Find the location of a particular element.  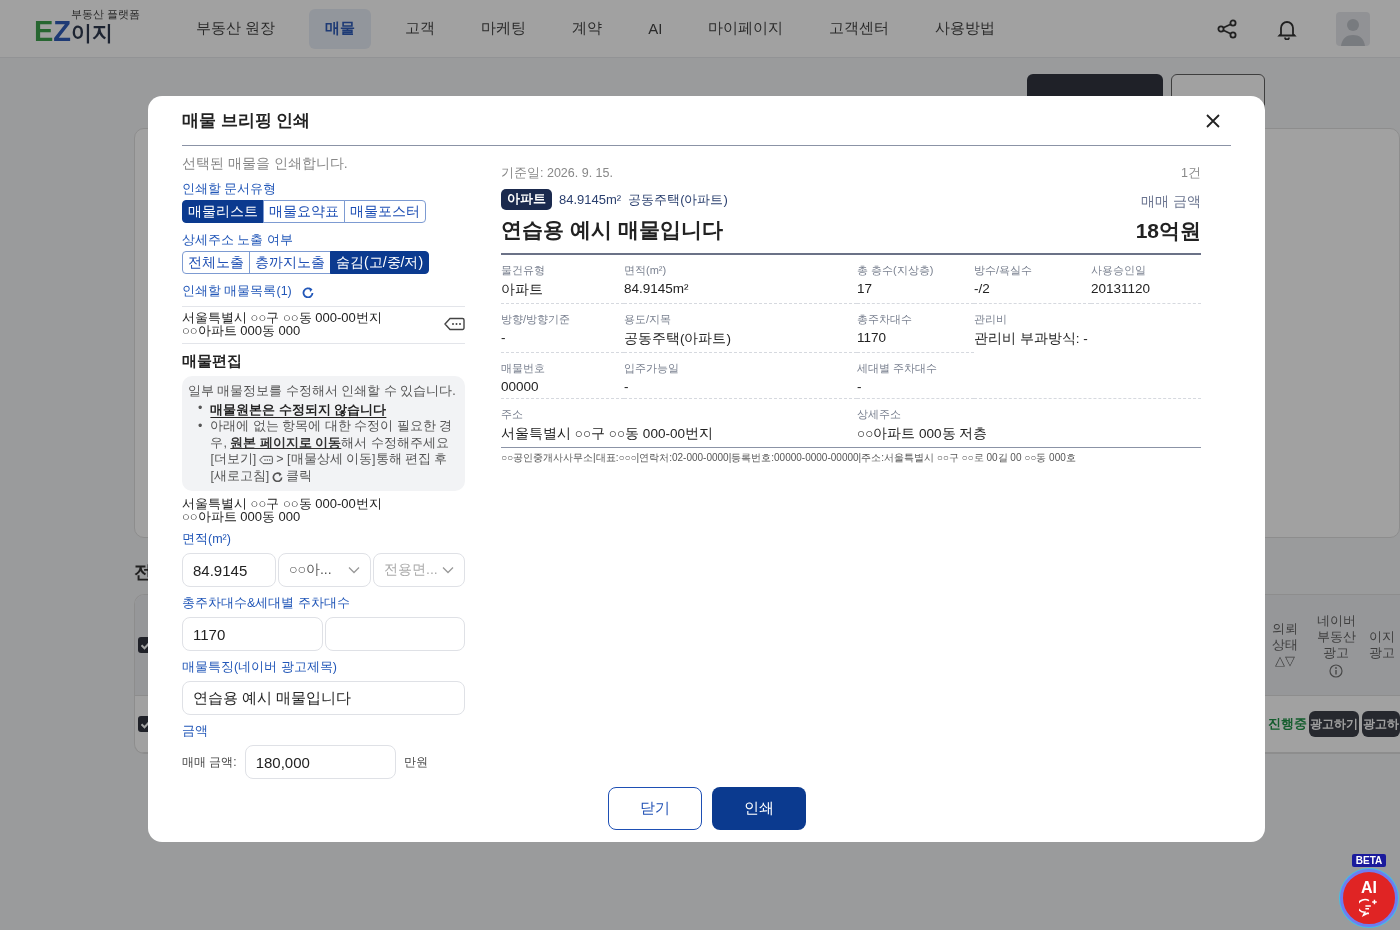

field-label: 주소 is located at coordinates (512, 414).